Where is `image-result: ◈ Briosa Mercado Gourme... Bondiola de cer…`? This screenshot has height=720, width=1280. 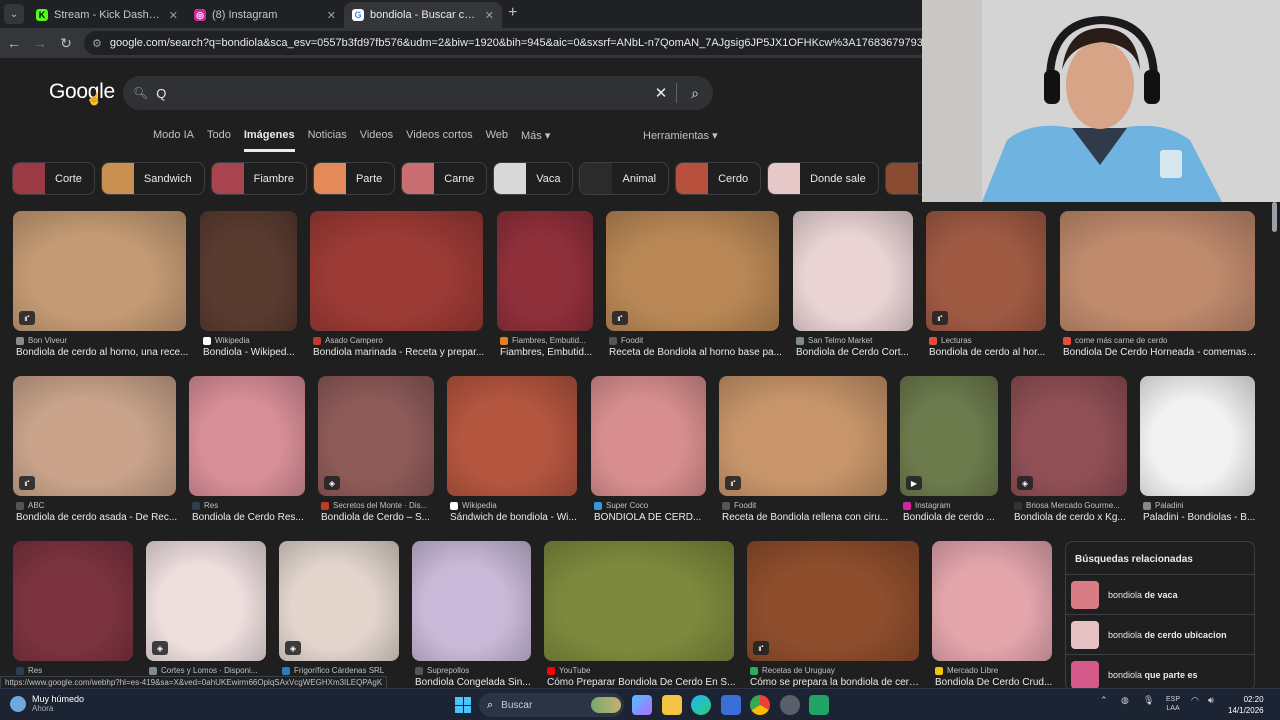
image-result: ◈ Briosa Mercado Gourme... Bondiola de cer… is located at coordinates (1069, 454).